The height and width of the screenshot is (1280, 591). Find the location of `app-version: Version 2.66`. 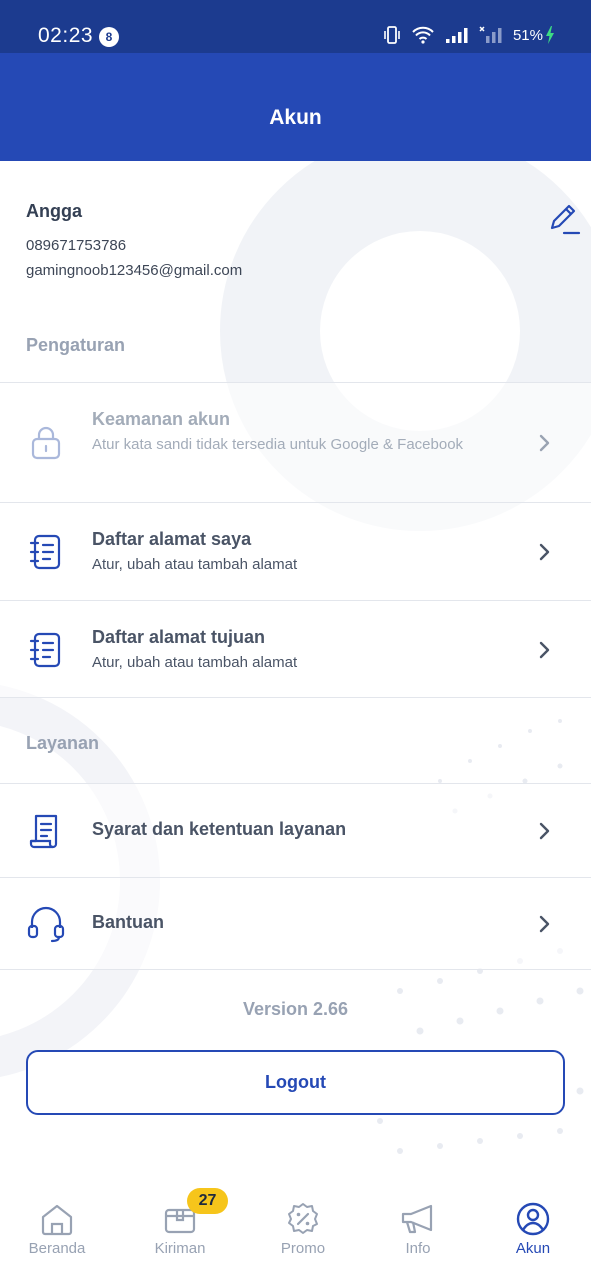

app-version: Version 2.66 is located at coordinates (295, 1009).